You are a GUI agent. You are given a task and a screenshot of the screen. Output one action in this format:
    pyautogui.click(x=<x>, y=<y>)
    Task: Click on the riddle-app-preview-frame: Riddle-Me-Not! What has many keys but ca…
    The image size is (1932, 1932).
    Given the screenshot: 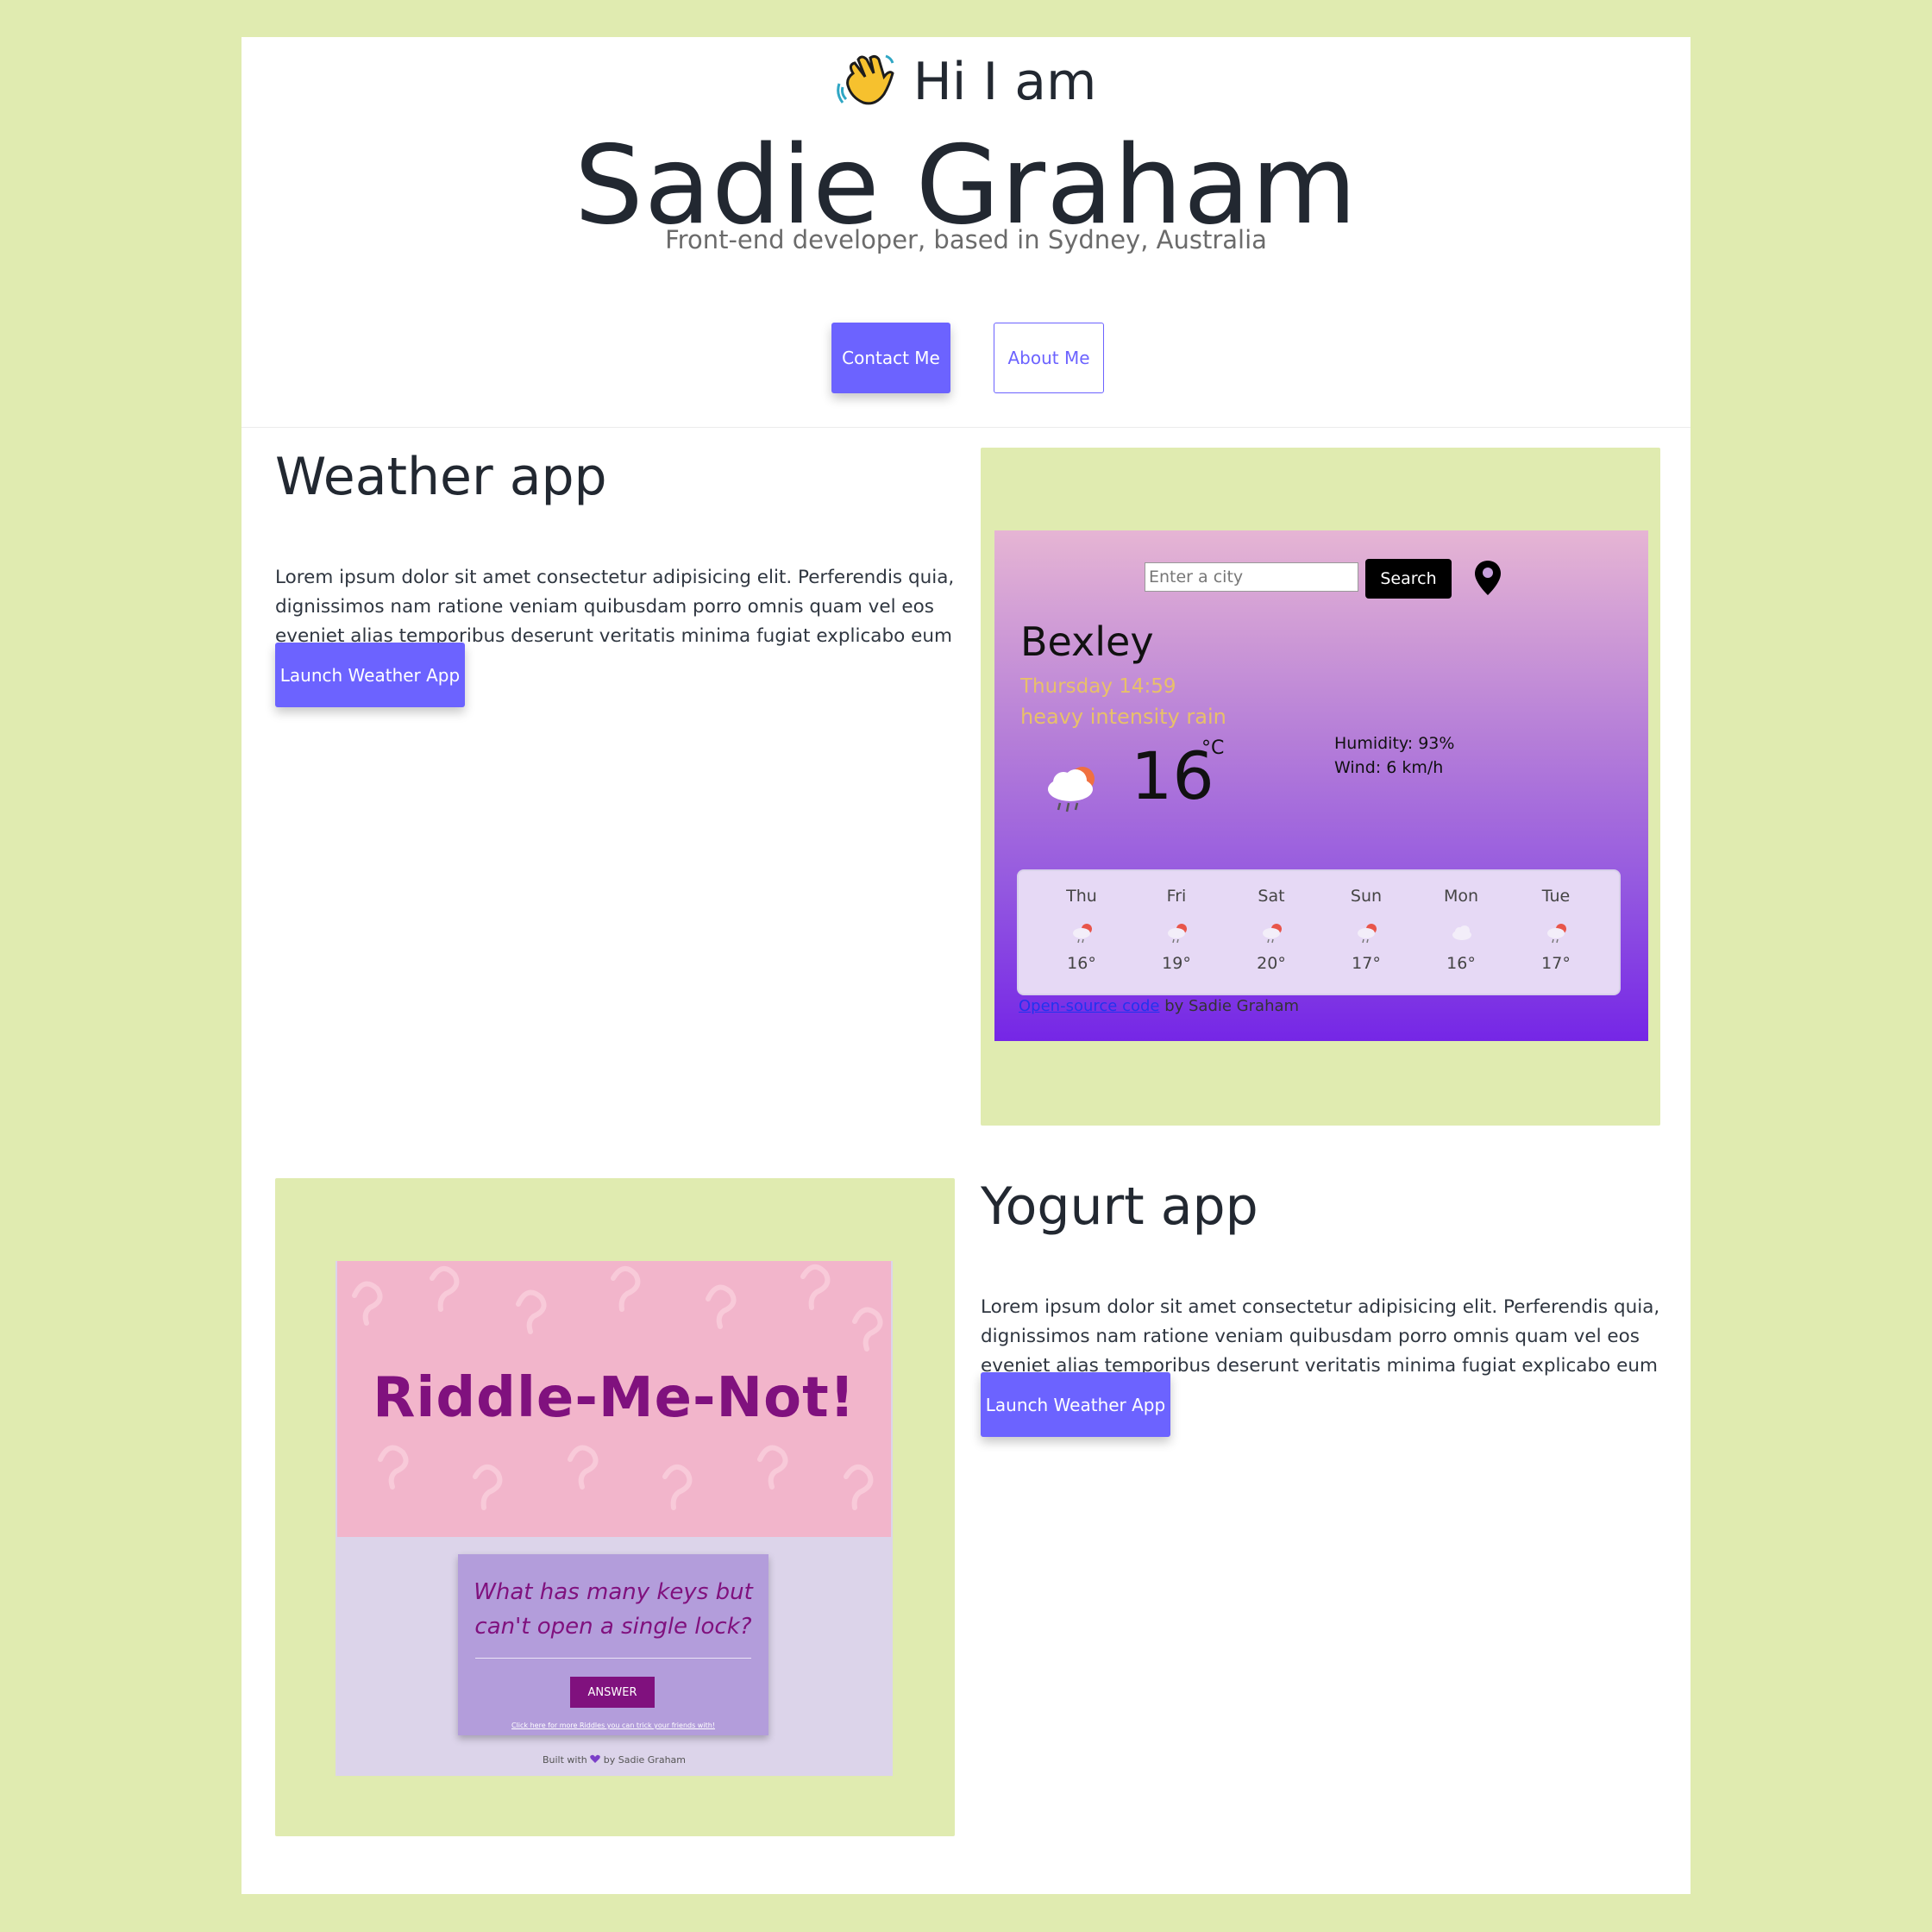 What is the action you would take?
    pyautogui.click(x=615, y=1507)
    